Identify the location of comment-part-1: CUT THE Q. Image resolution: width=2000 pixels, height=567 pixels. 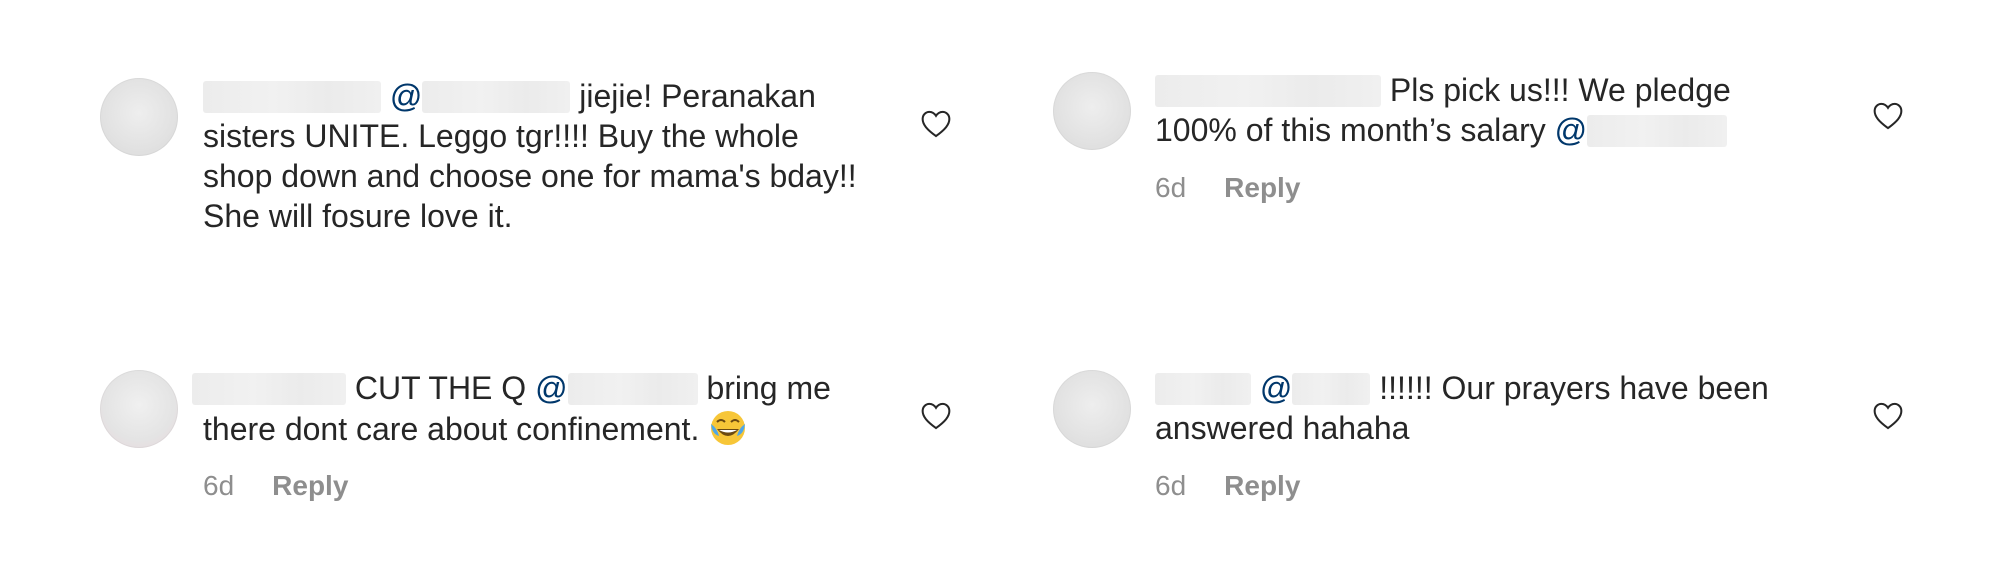
(440, 388).